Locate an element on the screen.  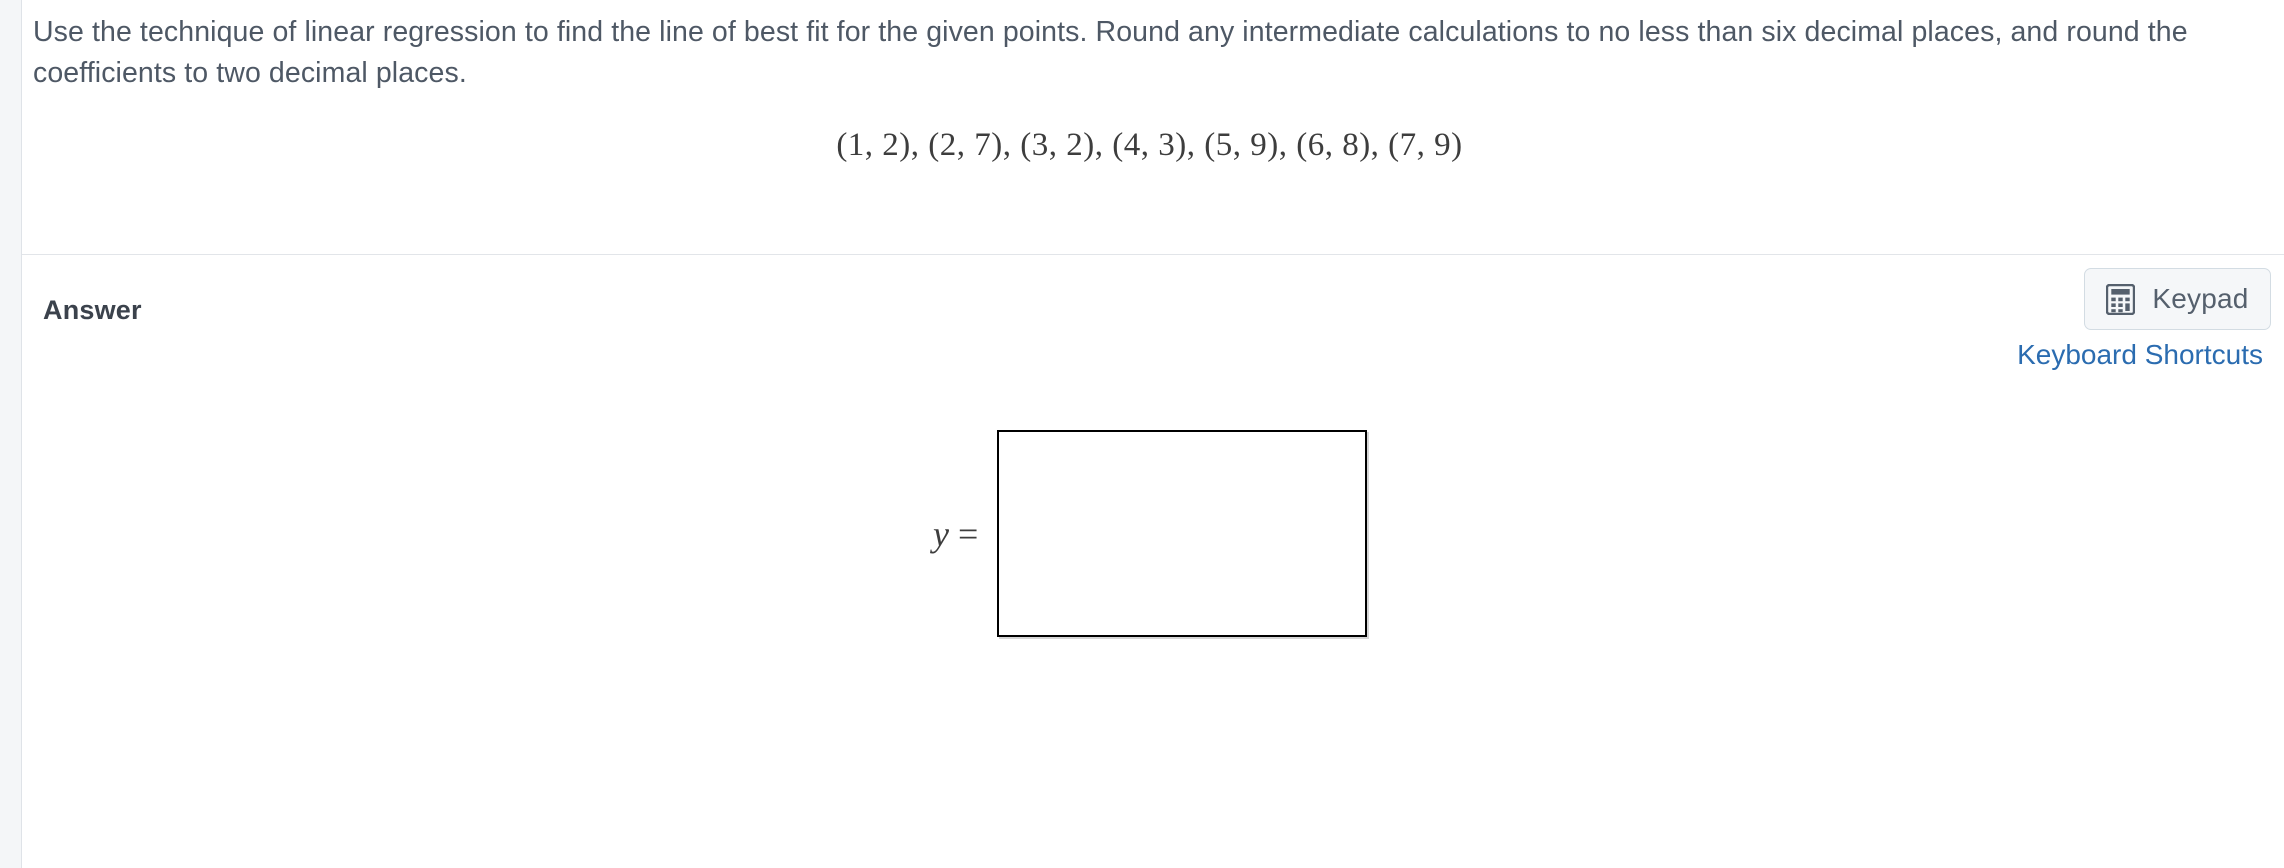
answer-section-label: Answer is located at coordinates (92, 310).